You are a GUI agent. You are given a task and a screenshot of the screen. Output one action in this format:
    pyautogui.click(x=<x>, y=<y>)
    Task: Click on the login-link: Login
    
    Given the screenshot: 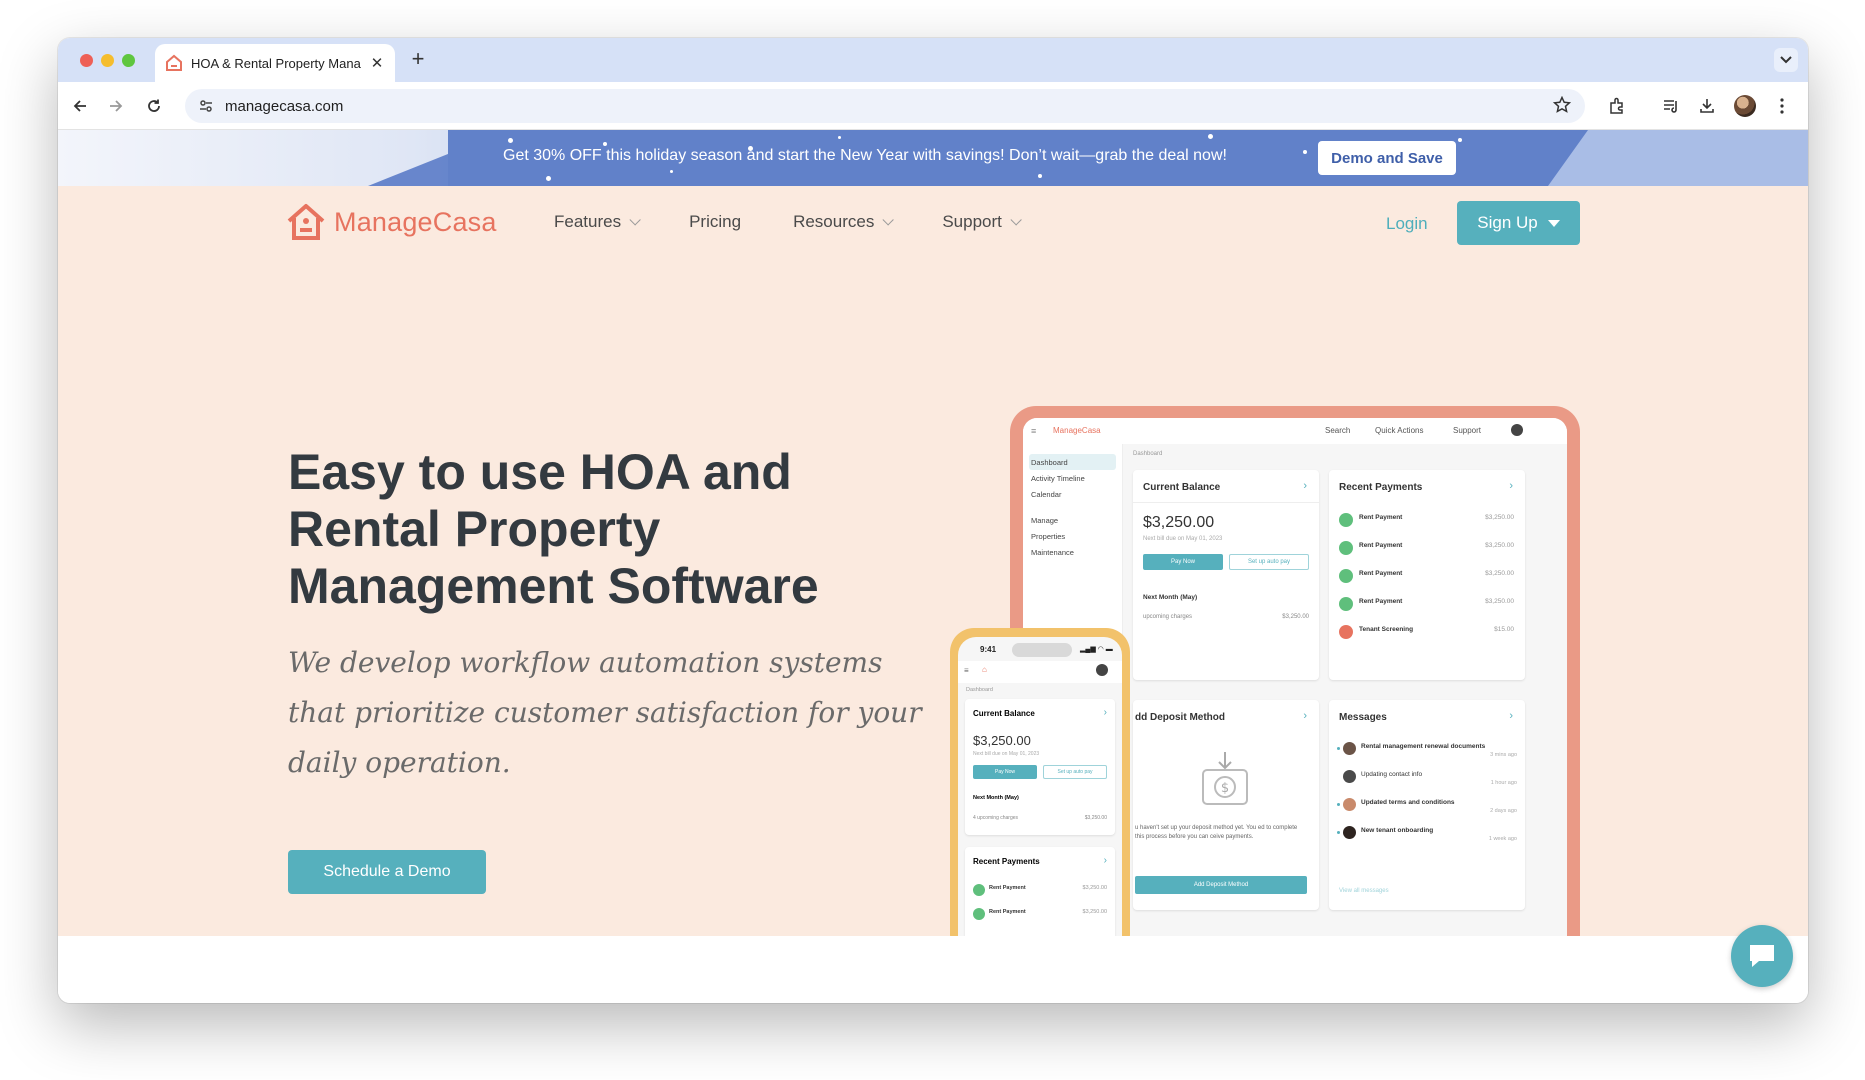 What is the action you would take?
    pyautogui.click(x=1407, y=224)
    